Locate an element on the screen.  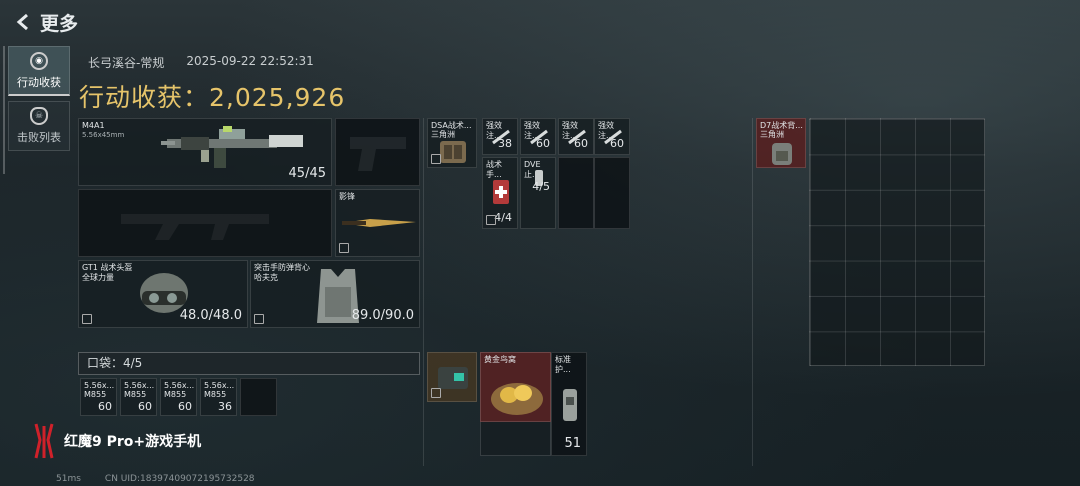
item-qty: 51 is located at coordinates (572, 443).